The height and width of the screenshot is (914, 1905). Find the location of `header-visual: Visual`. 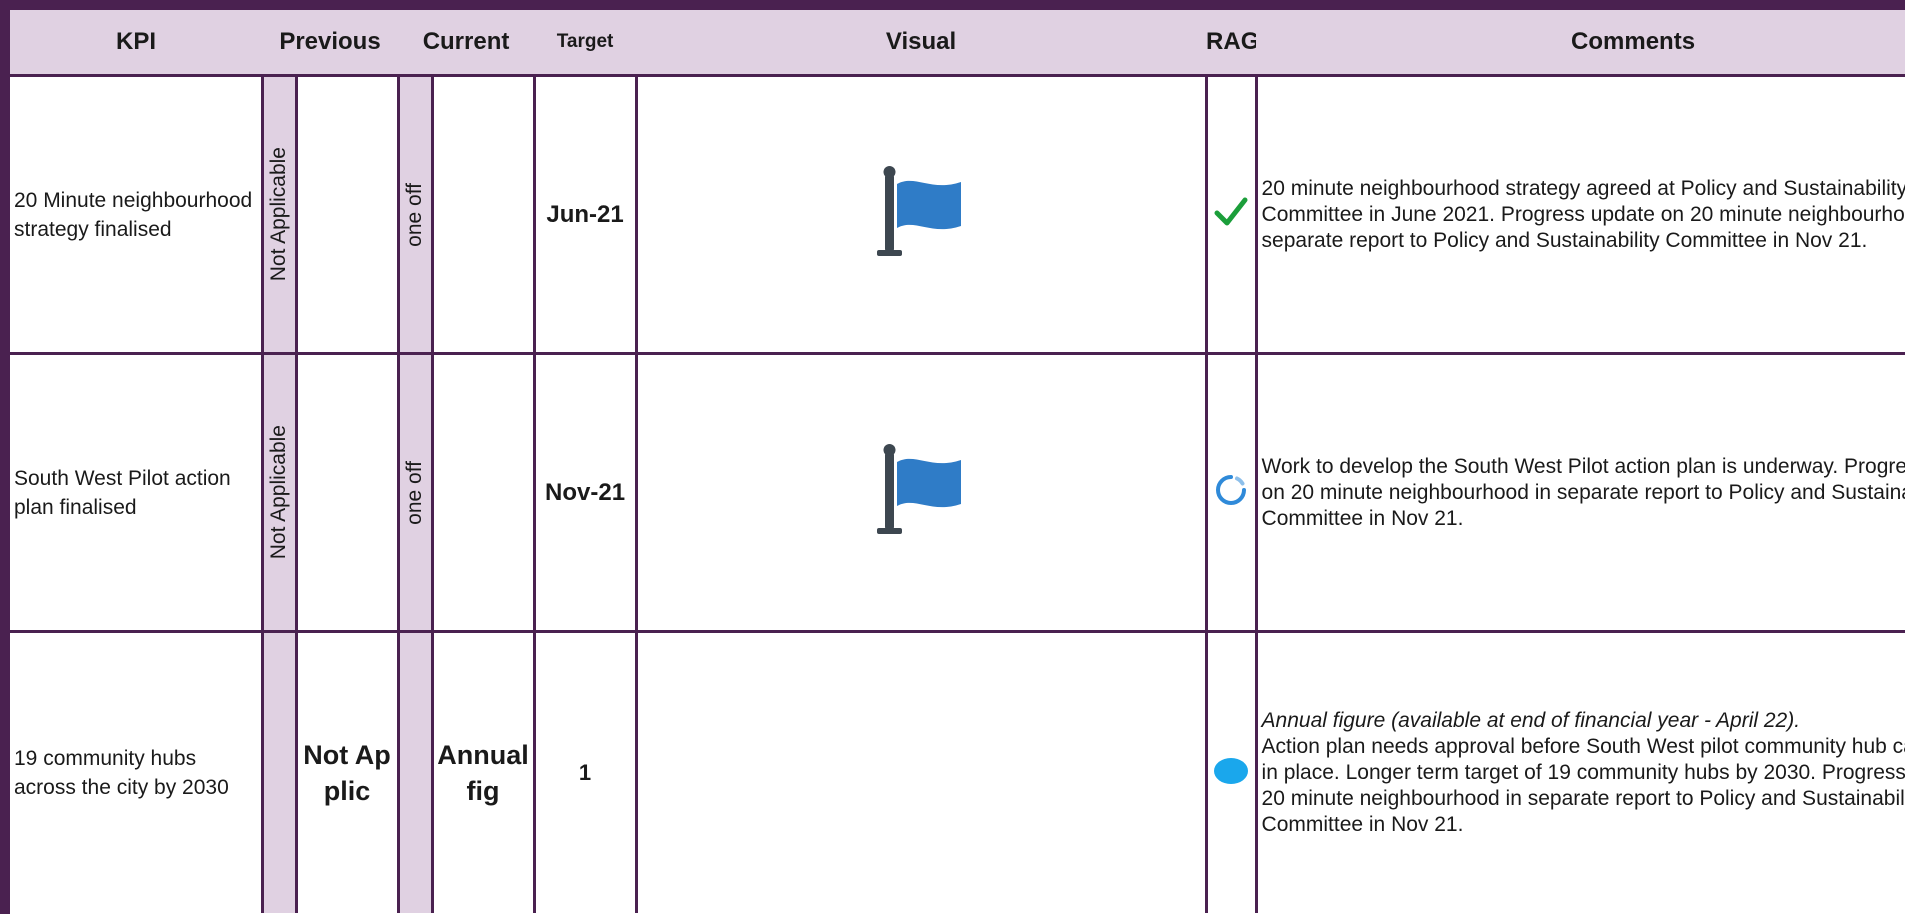

header-visual: Visual is located at coordinates (921, 43).